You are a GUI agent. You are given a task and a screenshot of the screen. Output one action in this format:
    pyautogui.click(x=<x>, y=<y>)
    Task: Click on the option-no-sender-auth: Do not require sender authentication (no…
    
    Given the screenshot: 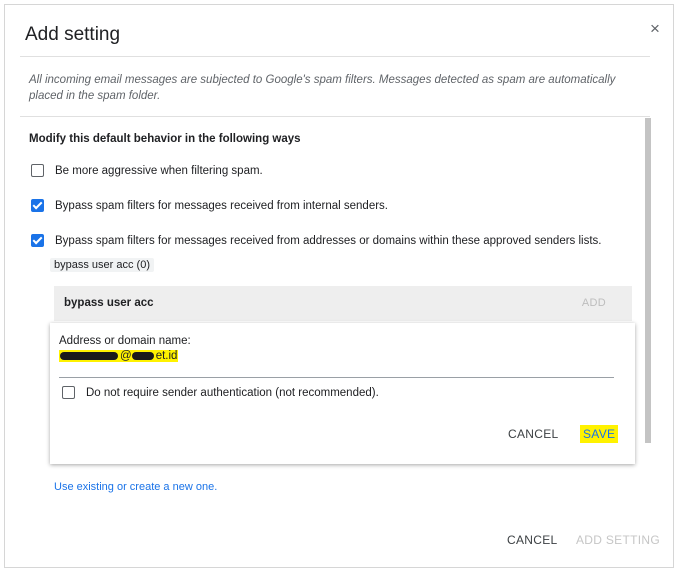 What is the action you would take?
    pyautogui.click(x=220, y=392)
    